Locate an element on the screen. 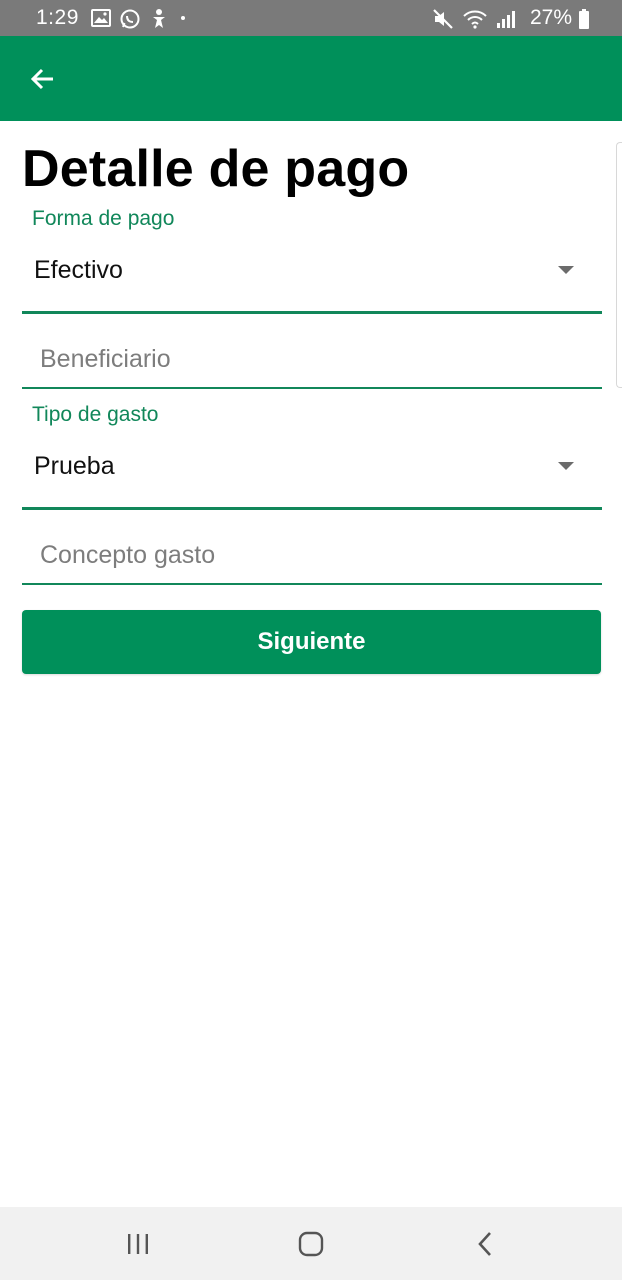  concepto-gasto-input is located at coordinates (312, 555).